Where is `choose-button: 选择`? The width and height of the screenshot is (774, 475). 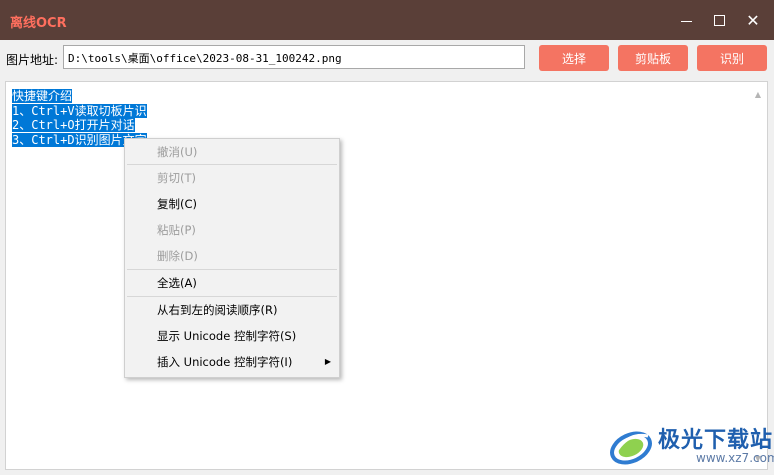
choose-button: 选择 is located at coordinates (574, 58).